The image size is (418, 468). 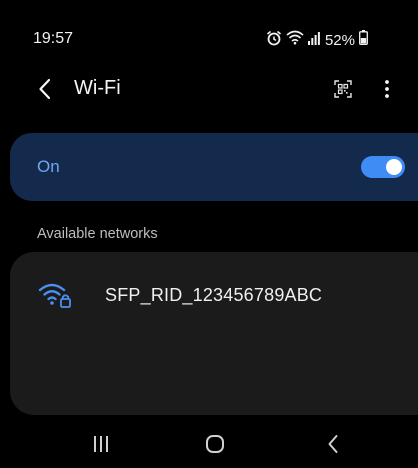 What do you see at coordinates (48, 166) in the screenshot?
I see `wifi-toggle-label: On` at bounding box center [48, 166].